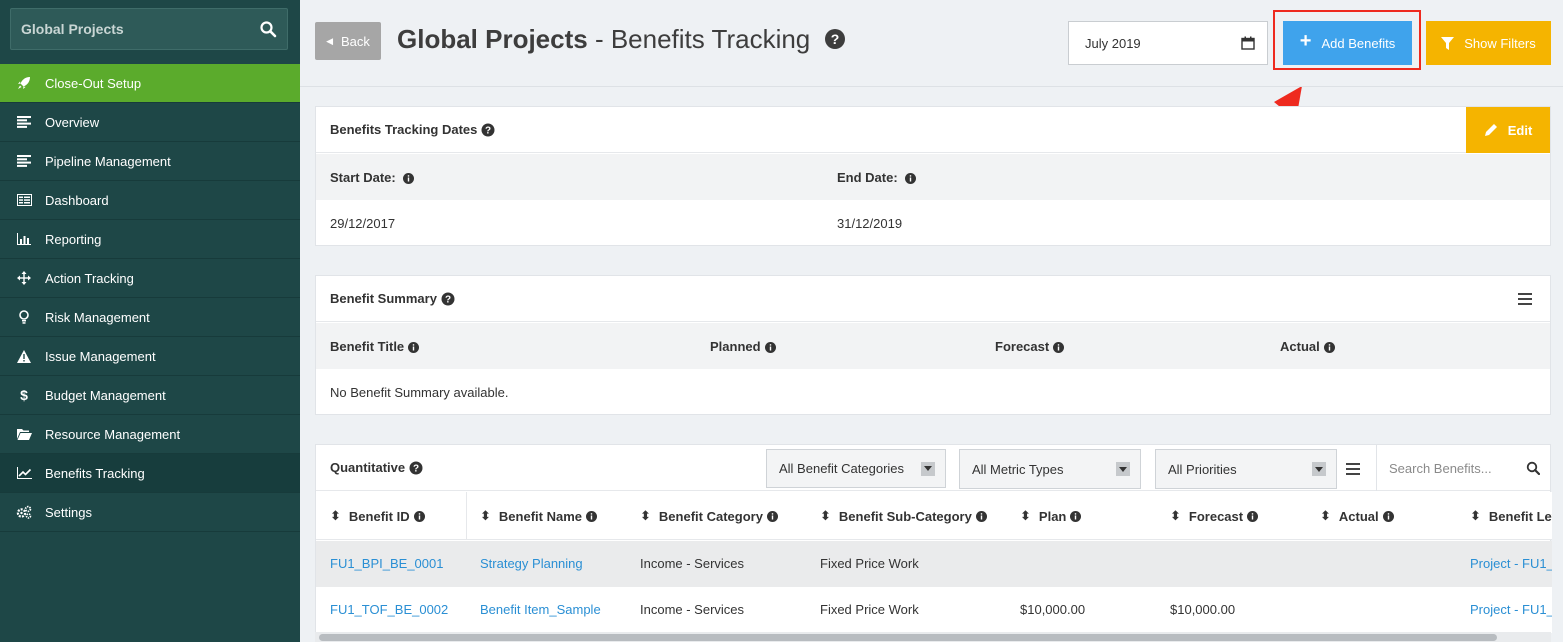 This screenshot has width=1563, height=642. I want to click on sidebar-item-pipeline-management: Pipeline Management, so click(150, 161).